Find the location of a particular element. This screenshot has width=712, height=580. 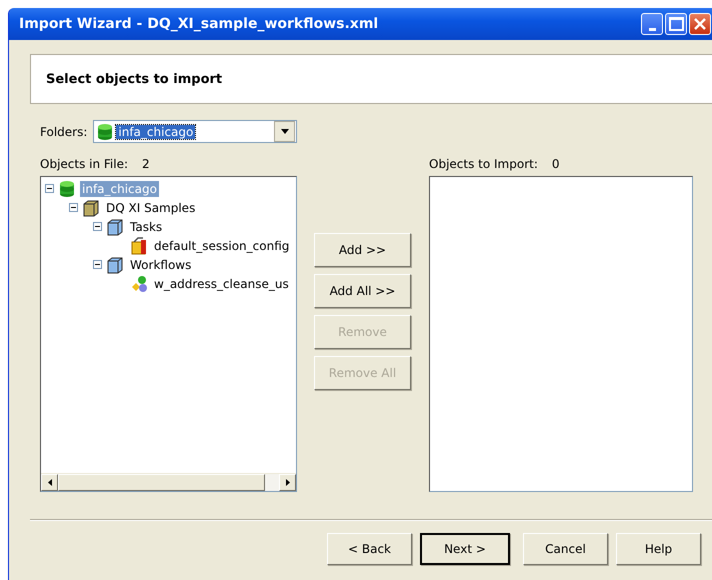

horizontal-scrollbar is located at coordinates (168, 482).